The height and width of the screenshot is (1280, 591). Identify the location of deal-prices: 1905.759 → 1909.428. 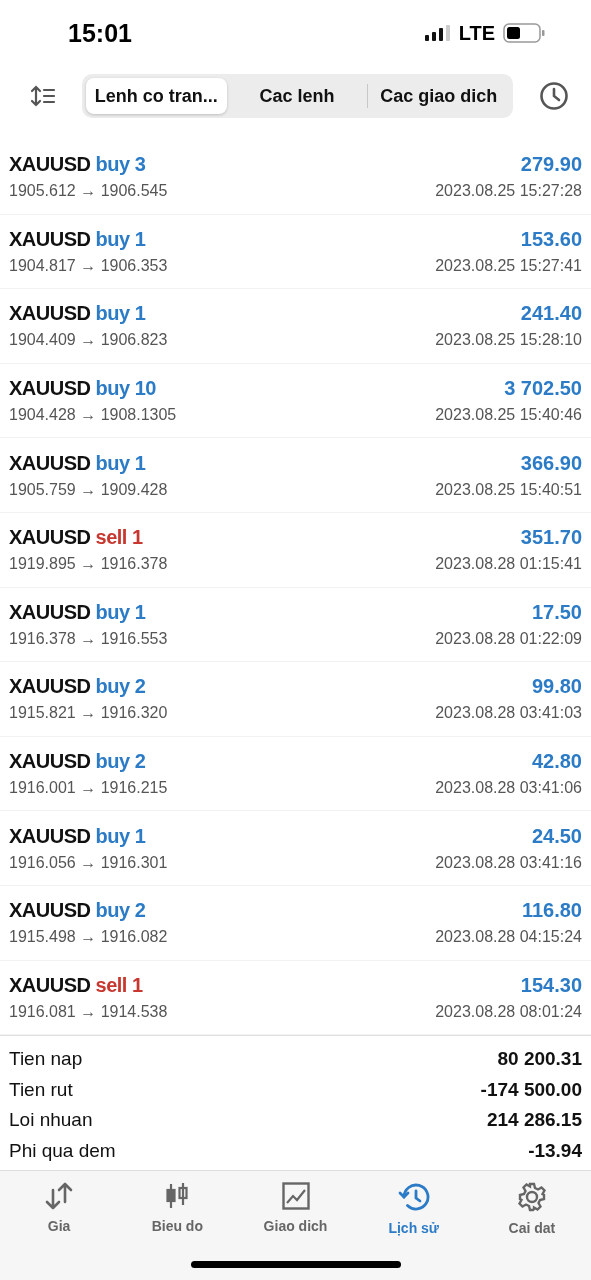
(88, 489).